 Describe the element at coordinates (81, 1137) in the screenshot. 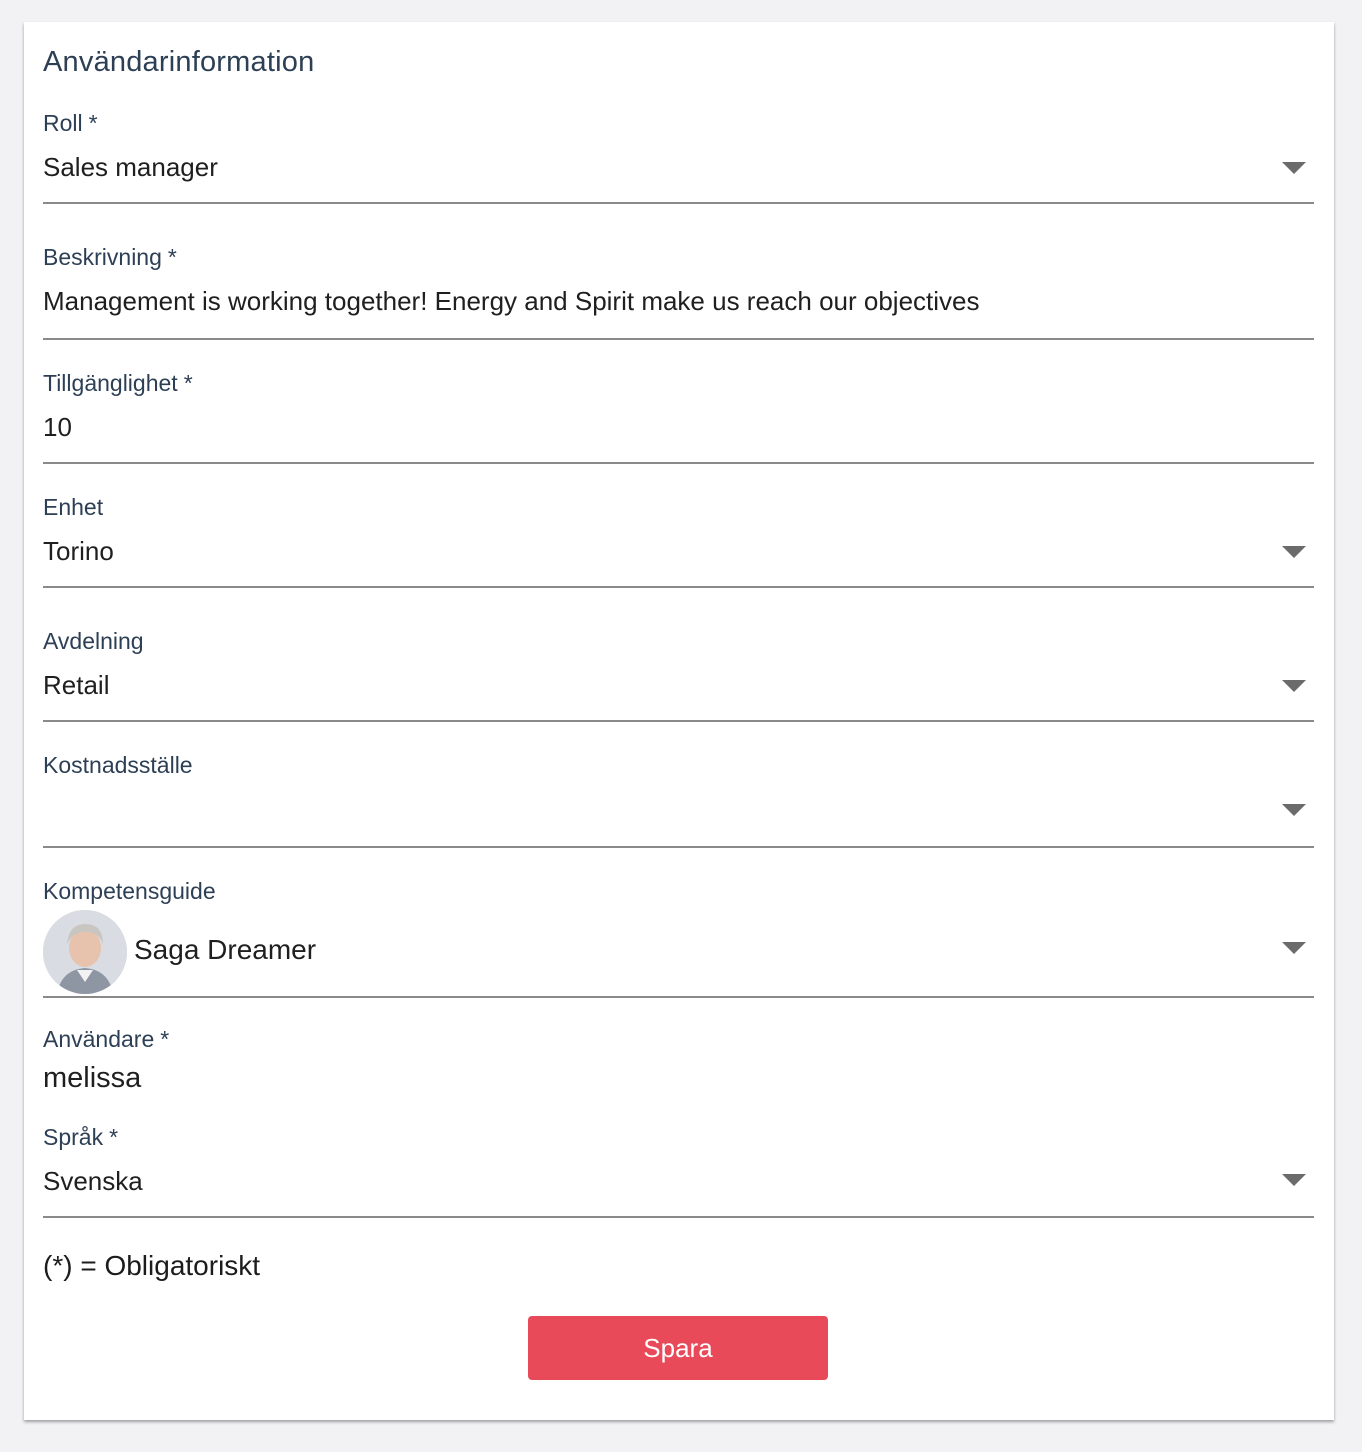

I see `language-label: Språk *` at that location.